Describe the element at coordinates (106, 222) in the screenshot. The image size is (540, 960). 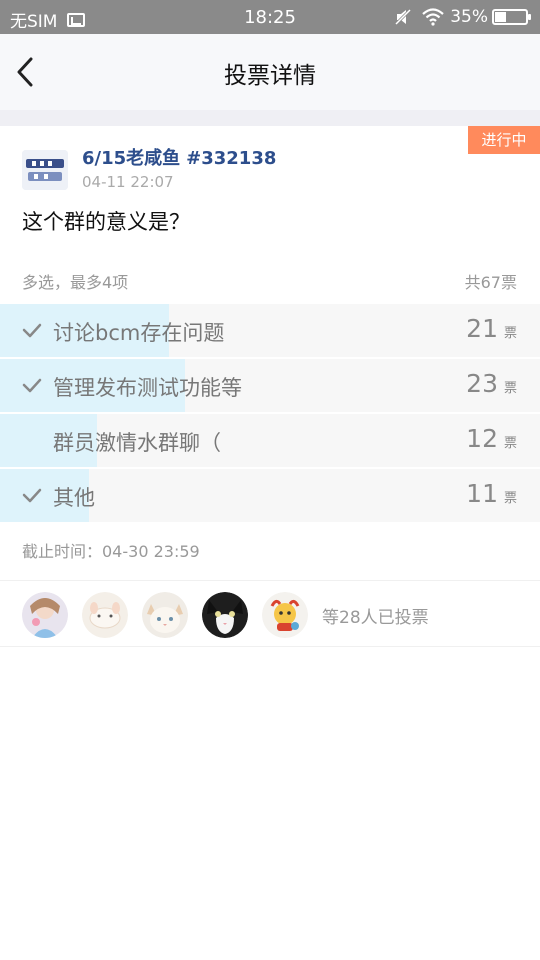
I see `poll-question: 这个群的意义是？` at that location.